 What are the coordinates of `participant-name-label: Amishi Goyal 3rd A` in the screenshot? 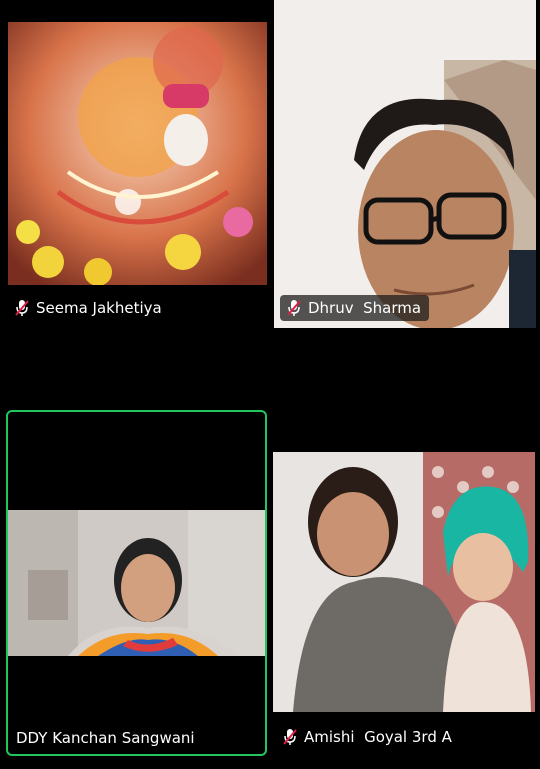 It's located at (367, 737).